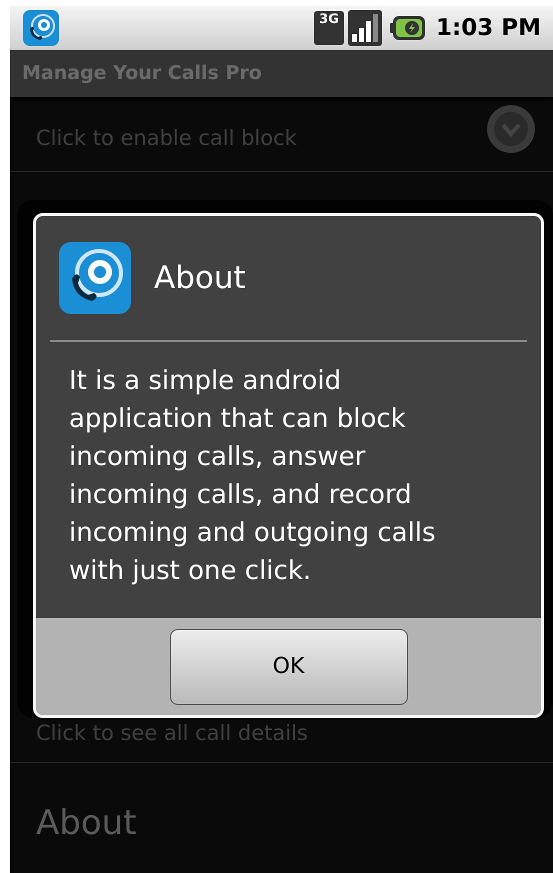 Image resolution: width=553 pixels, height=873 pixels. Describe the element at coordinates (95, 278) in the screenshot. I see `app-icon` at that location.